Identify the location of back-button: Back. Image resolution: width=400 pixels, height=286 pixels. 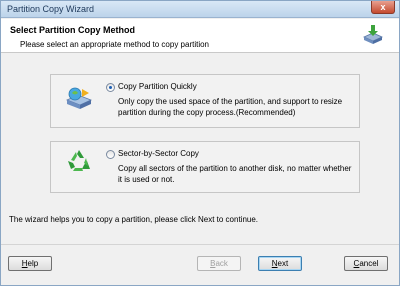
(219, 263).